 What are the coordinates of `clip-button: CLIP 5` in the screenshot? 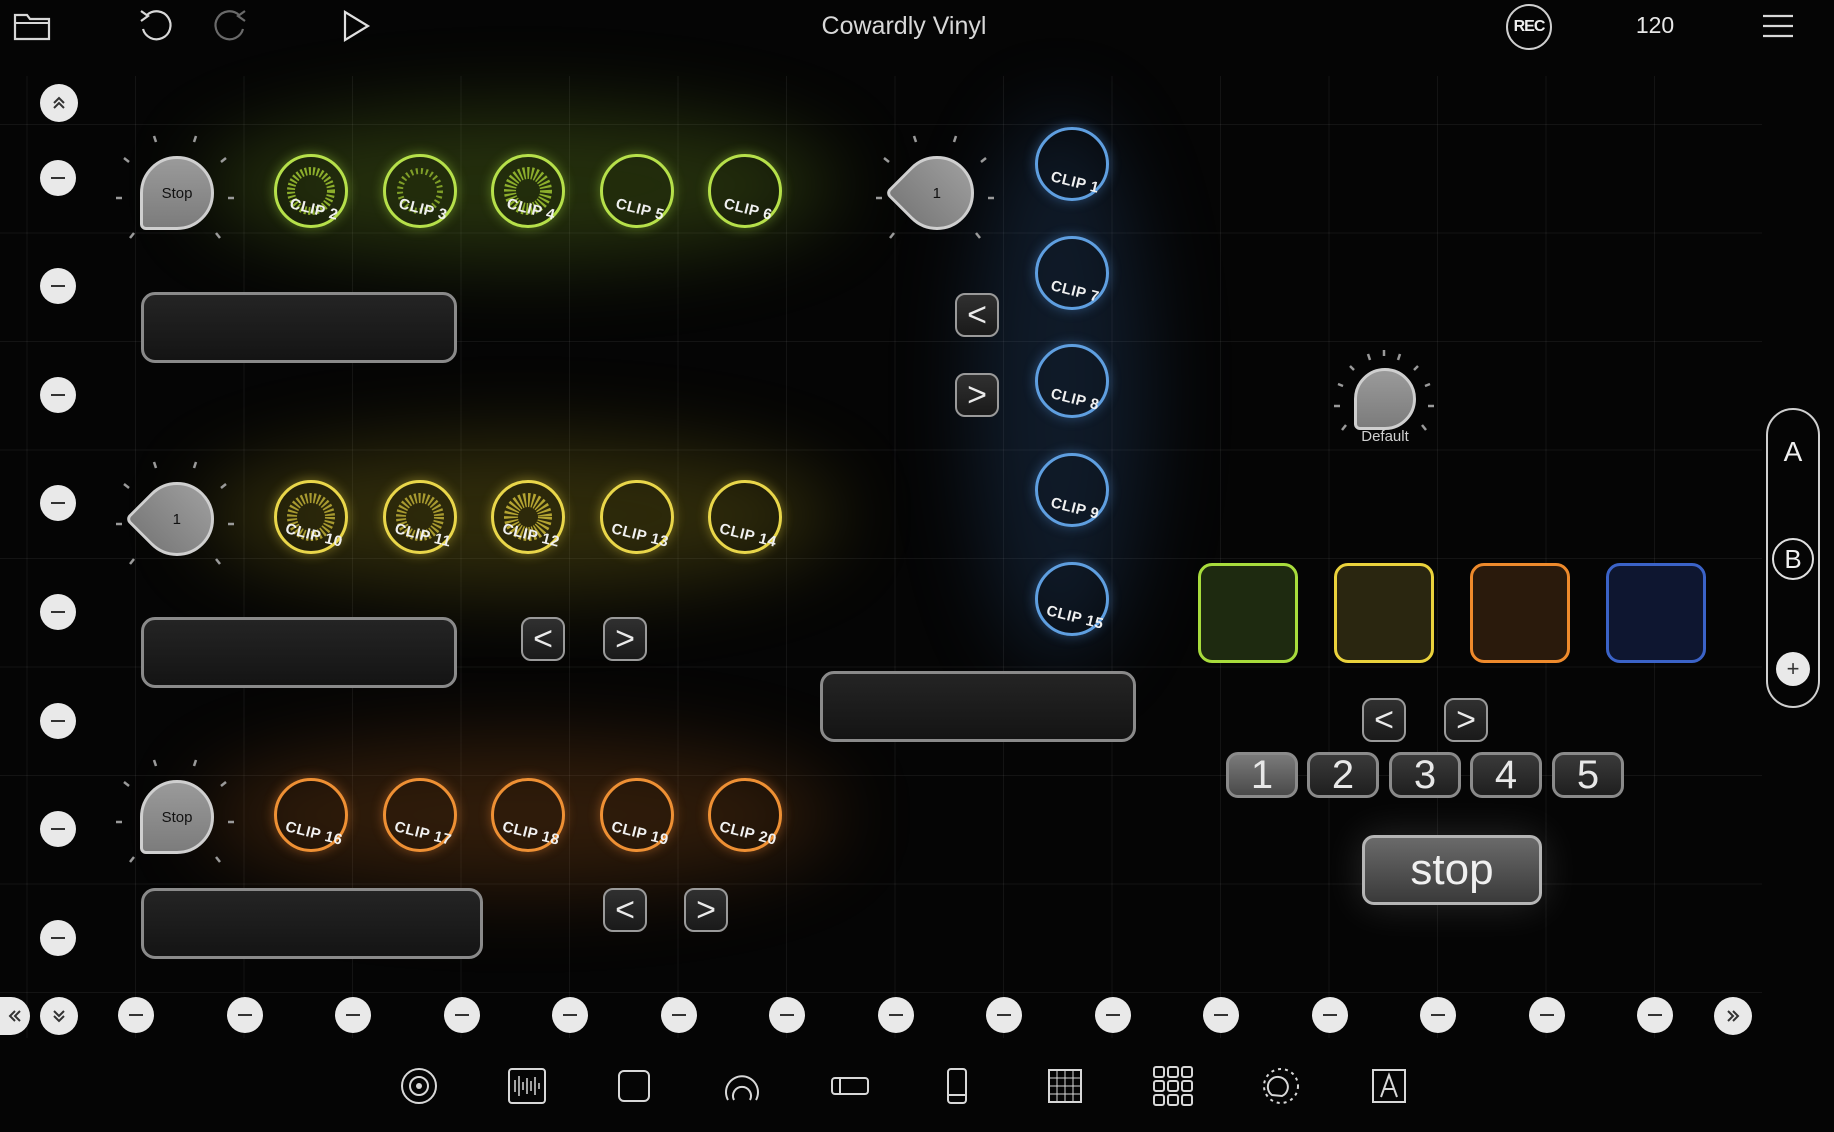 It's located at (637, 191).